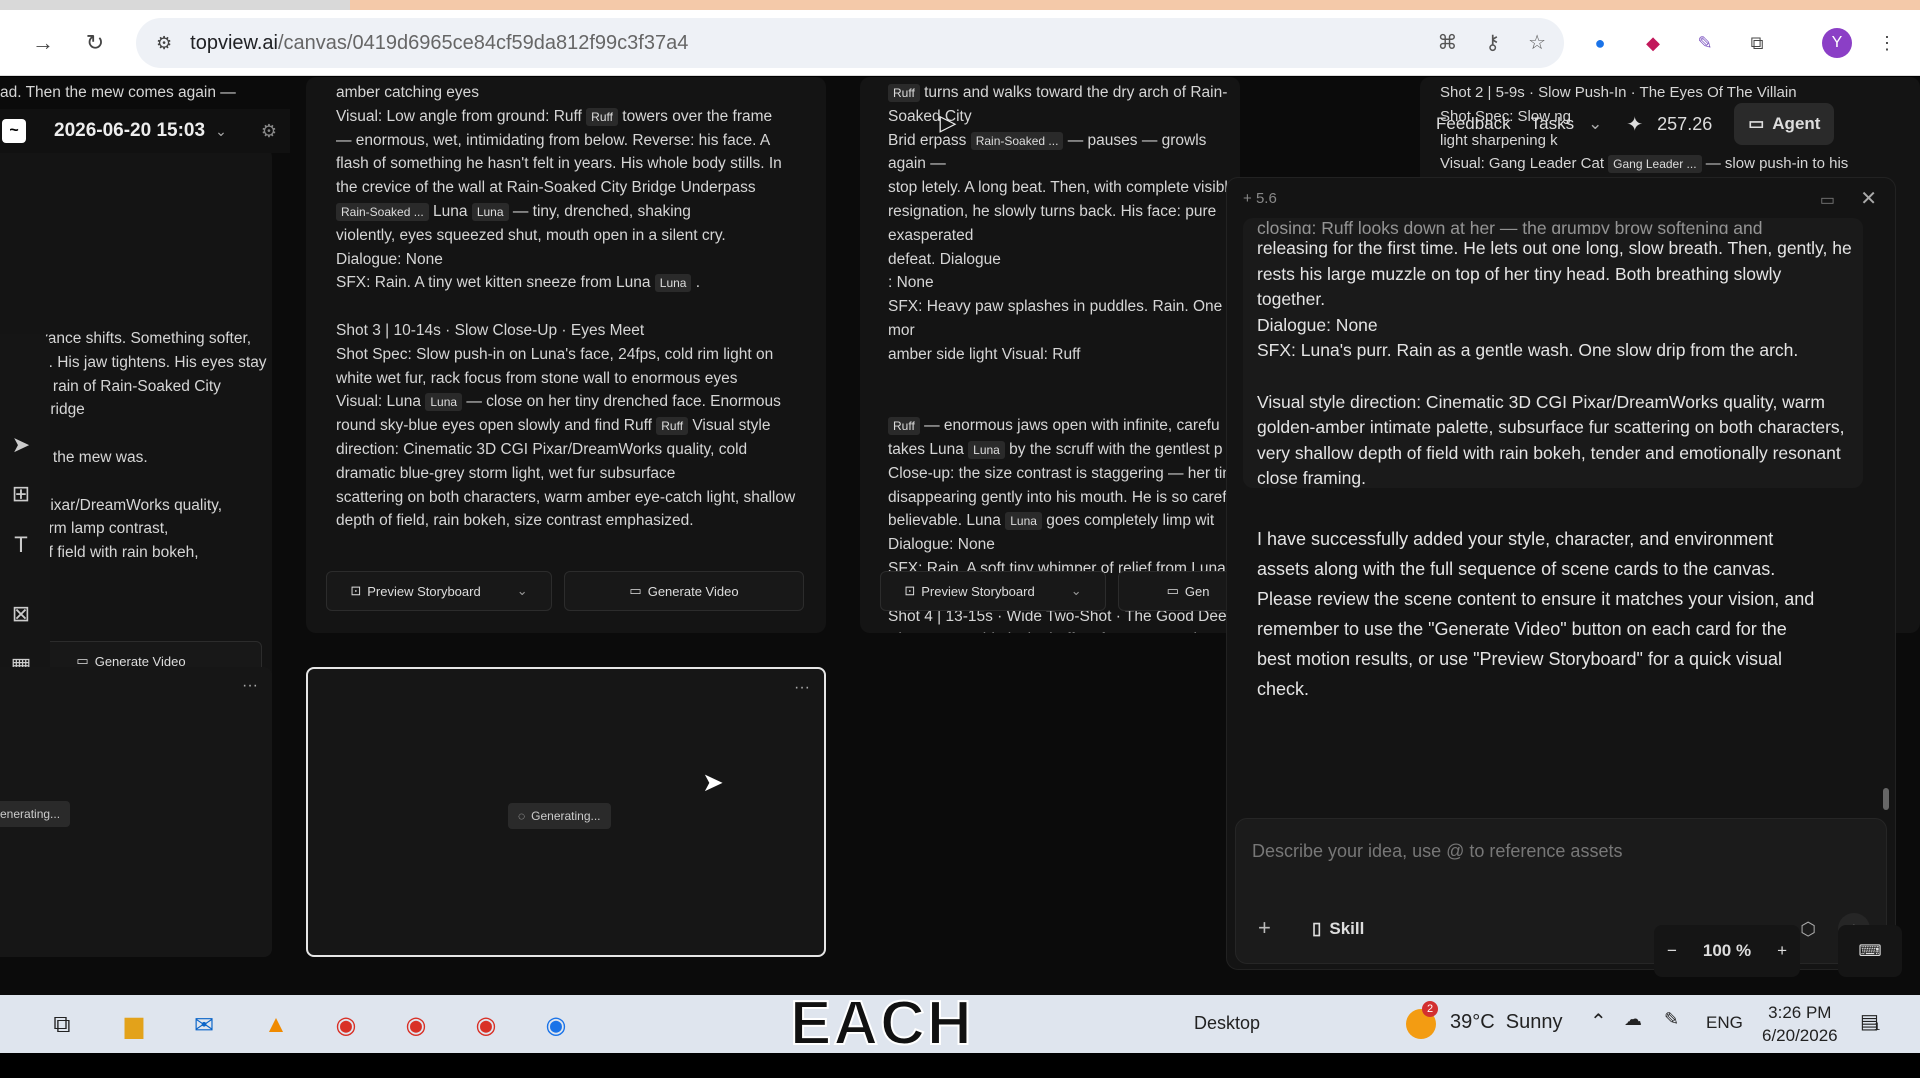  I want to click on clock-date: 6/20/2026, so click(1800, 1035).